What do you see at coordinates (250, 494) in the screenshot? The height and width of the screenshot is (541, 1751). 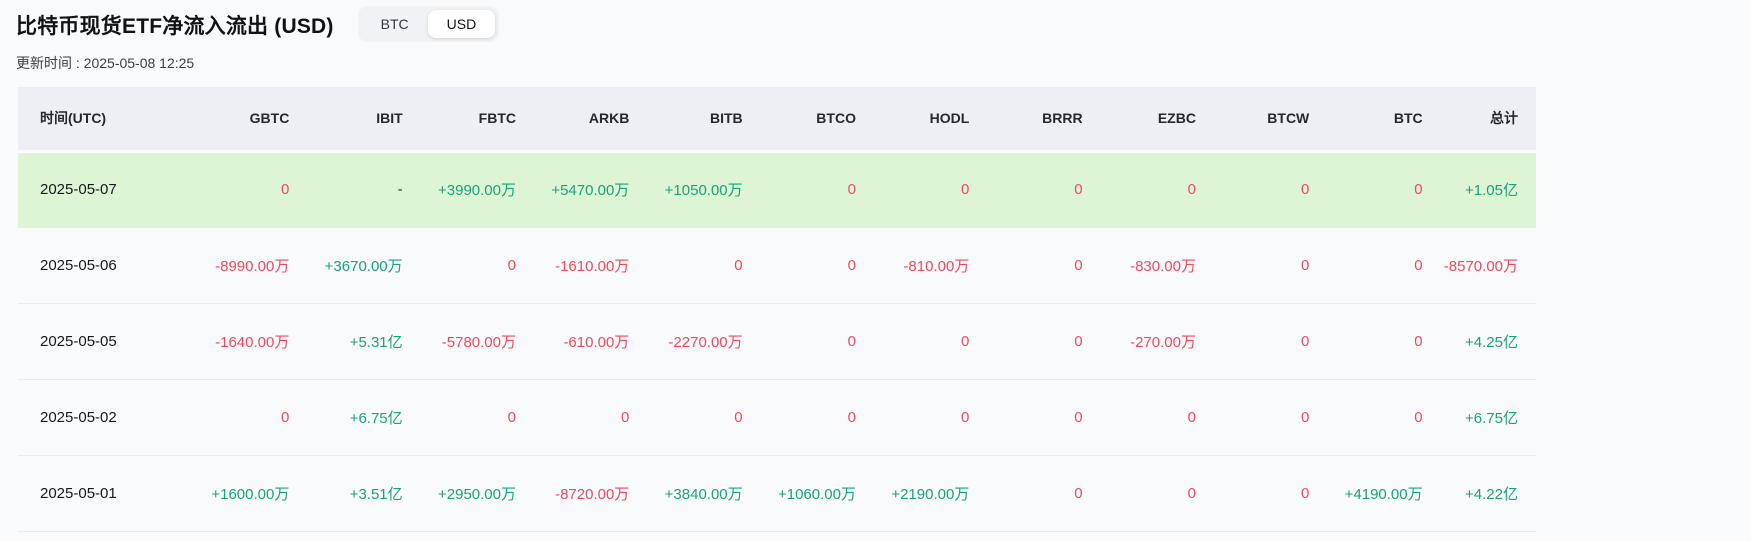 I see `value-cell: +1600.00万` at bounding box center [250, 494].